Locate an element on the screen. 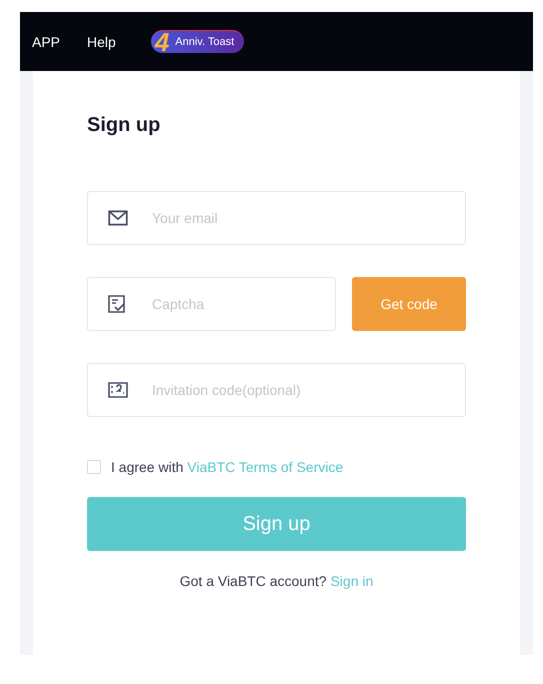 Image resolution: width=543 pixels, height=684 pixels. envelope-icon is located at coordinates (118, 218).